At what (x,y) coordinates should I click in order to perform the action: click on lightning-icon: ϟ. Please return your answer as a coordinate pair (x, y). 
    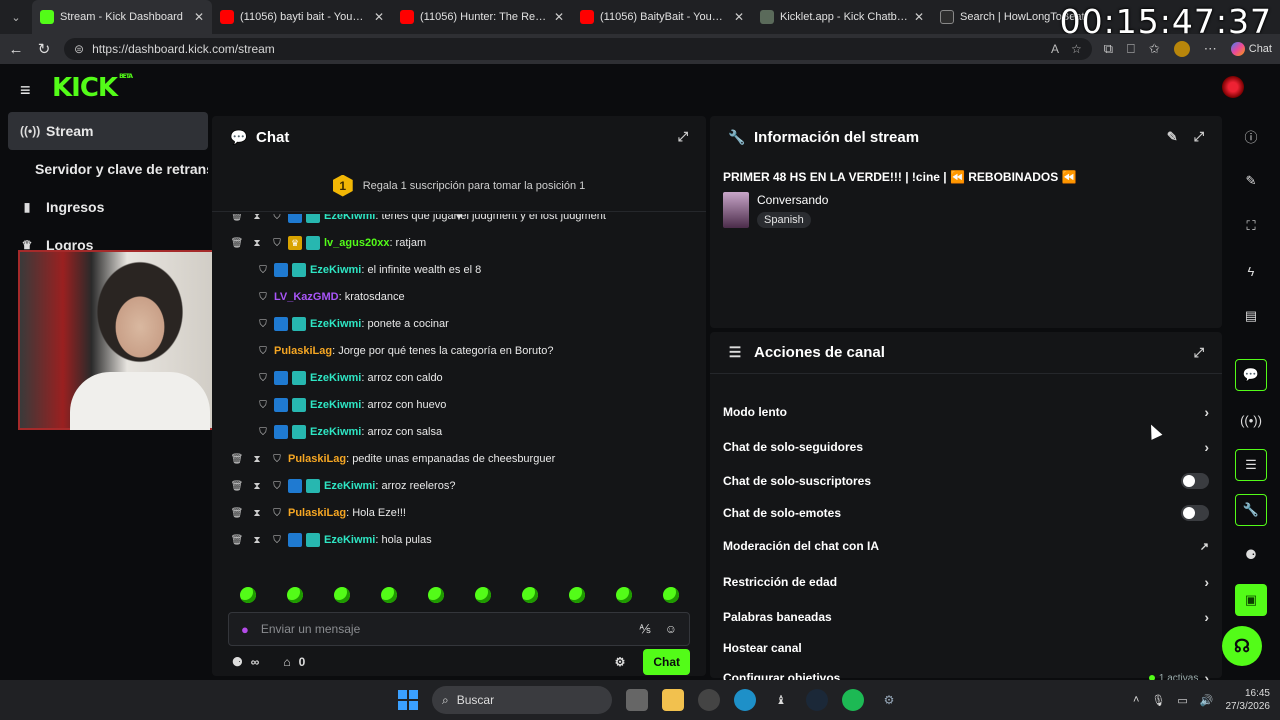
    Looking at the image, I should click on (1251, 271).